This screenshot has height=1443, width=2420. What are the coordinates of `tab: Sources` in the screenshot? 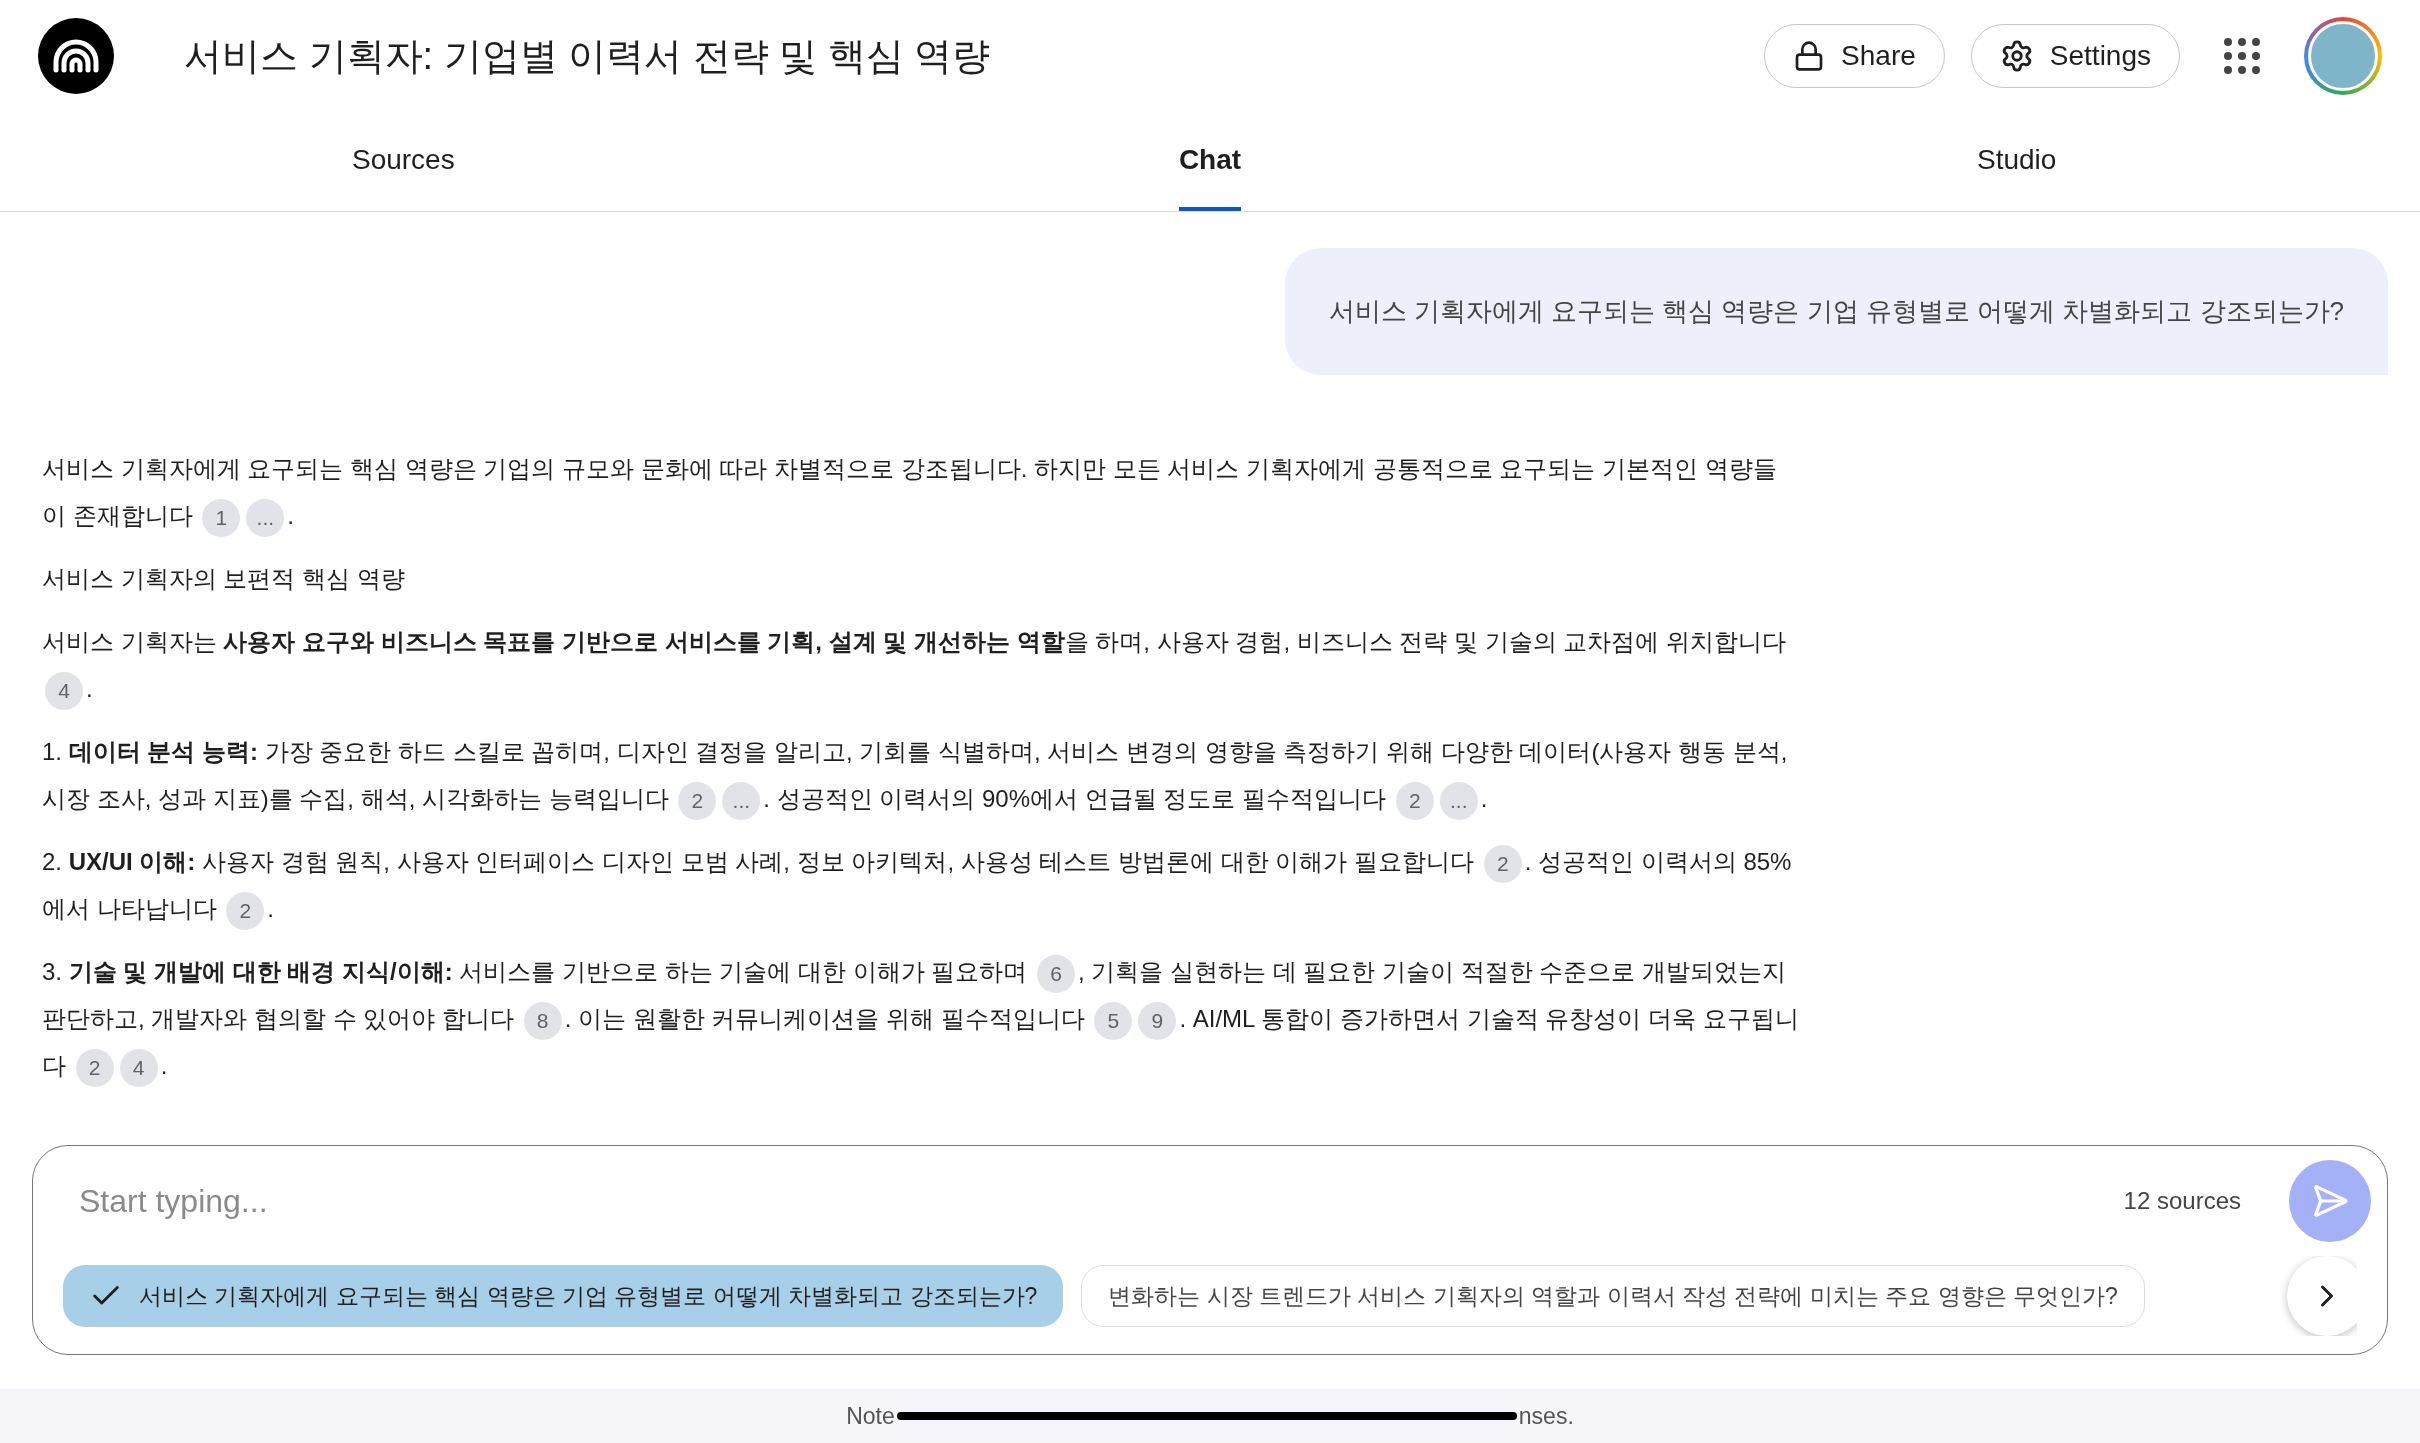 It's located at (403, 161).